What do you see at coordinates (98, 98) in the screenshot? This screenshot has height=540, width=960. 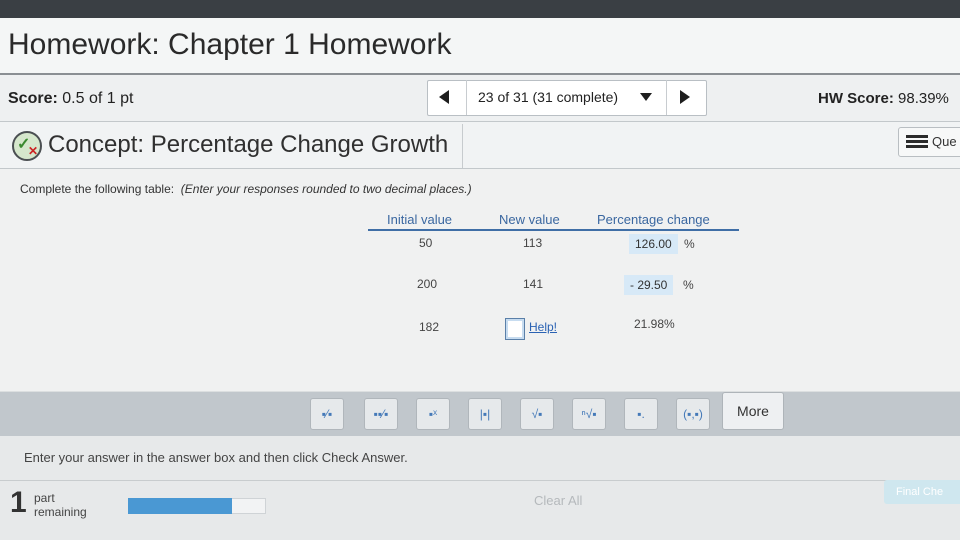 I see `score-value: 0.5 of 1 pt` at bounding box center [98, 98].